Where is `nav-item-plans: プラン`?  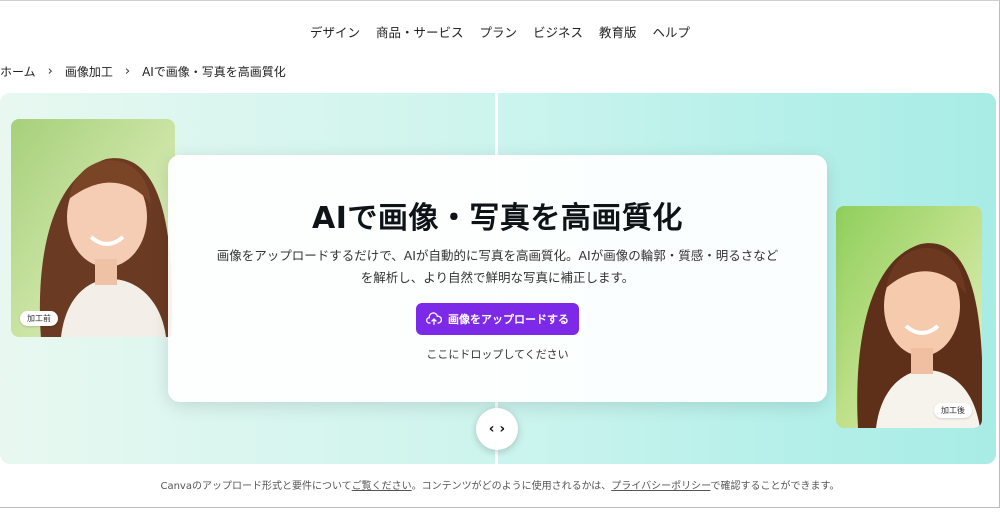 nav-item-plans: プラン is located at coordinates (498, 31).